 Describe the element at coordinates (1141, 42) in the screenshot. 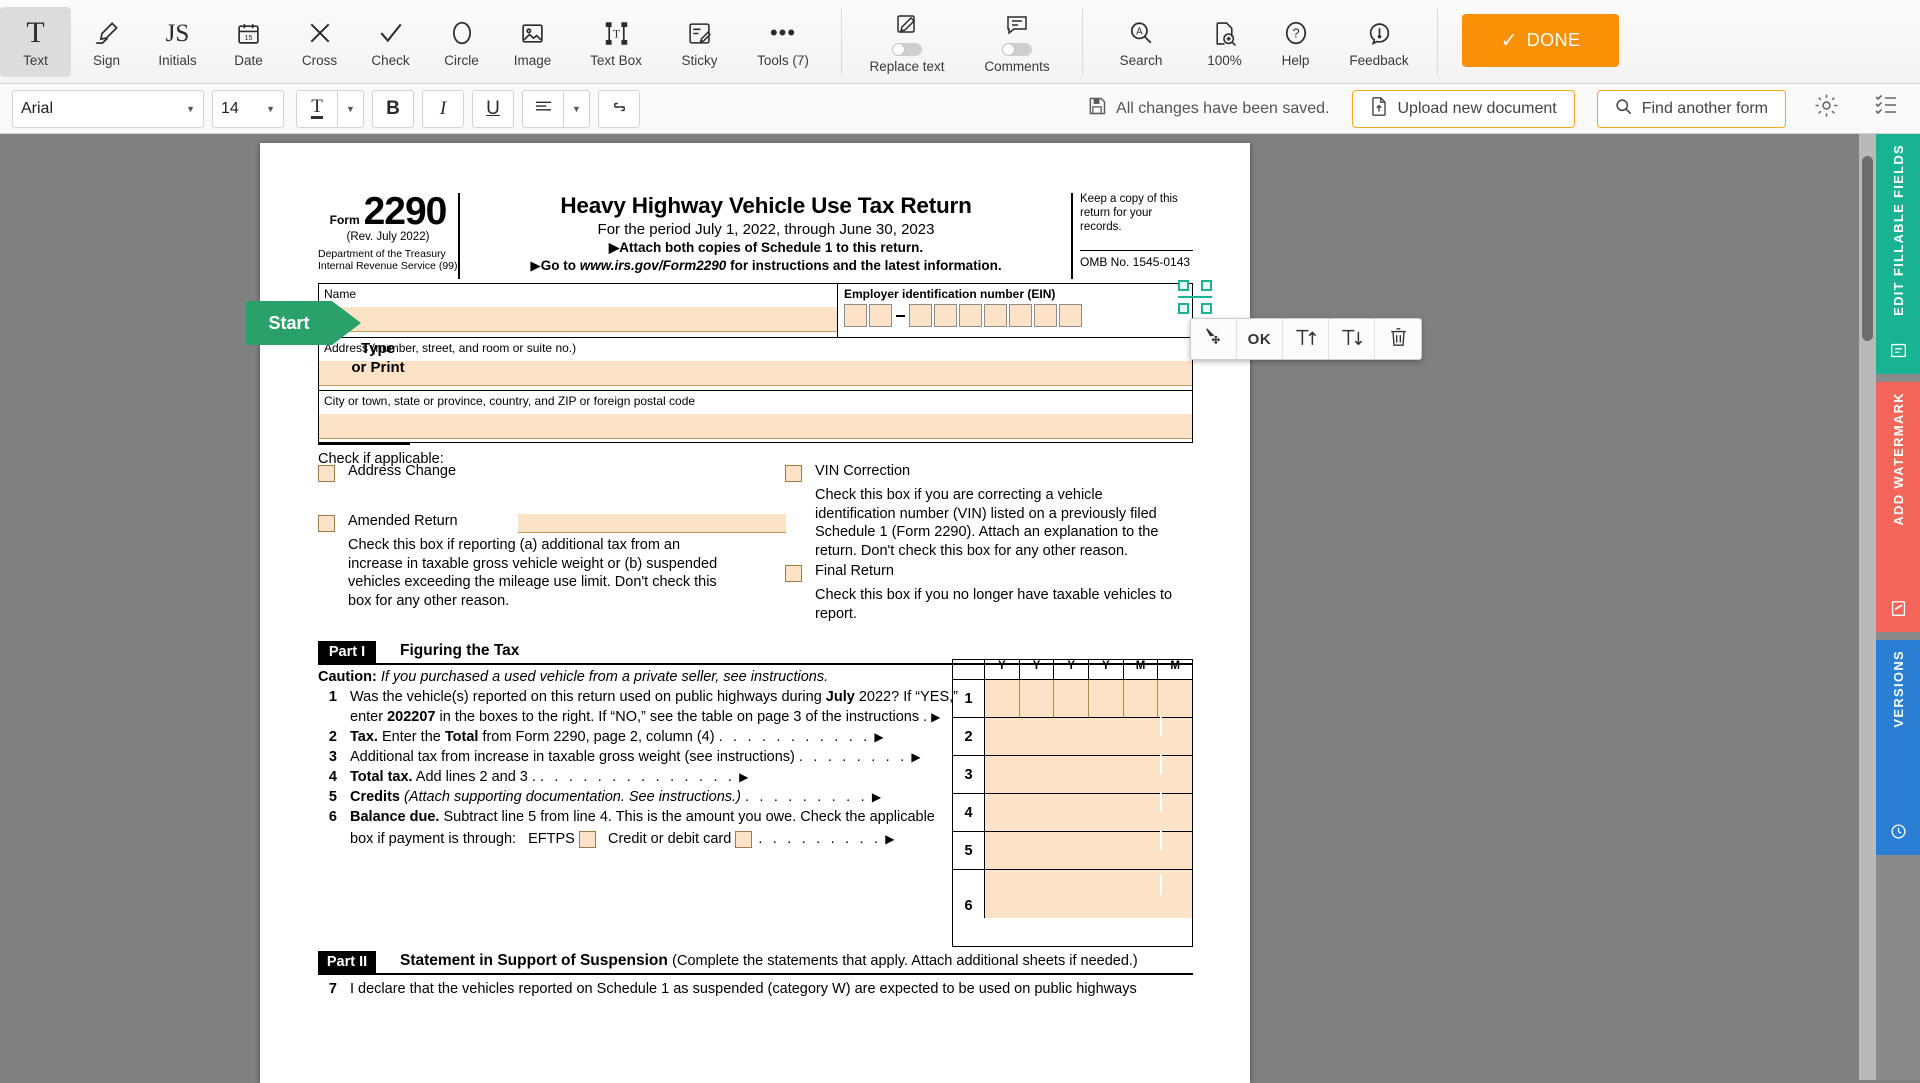

I see `action-search: A Search` at that location.